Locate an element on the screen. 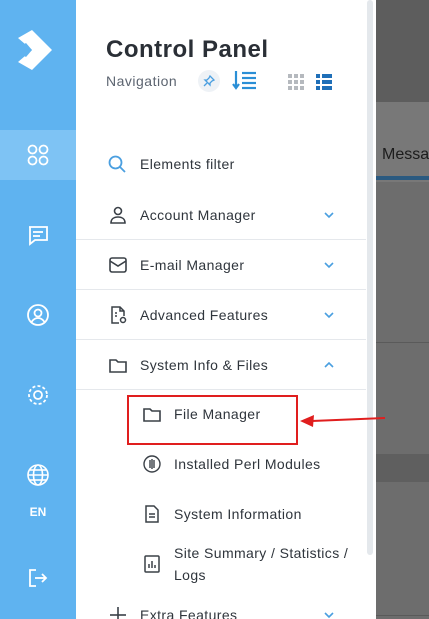 The height and width of the screenshot is (619, 429). background-tab-messages: Messa is located at coordinates (405, 155).